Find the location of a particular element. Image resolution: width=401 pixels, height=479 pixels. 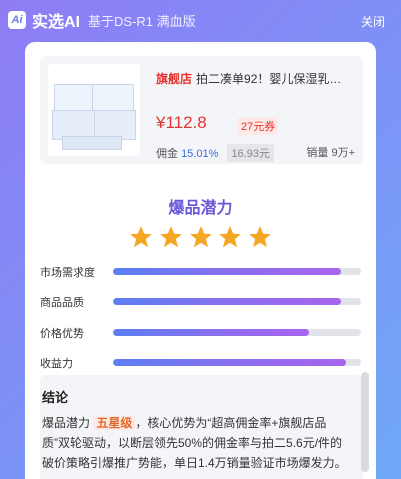

rating-badge: 五星级 is located at coordinates (114, 423).